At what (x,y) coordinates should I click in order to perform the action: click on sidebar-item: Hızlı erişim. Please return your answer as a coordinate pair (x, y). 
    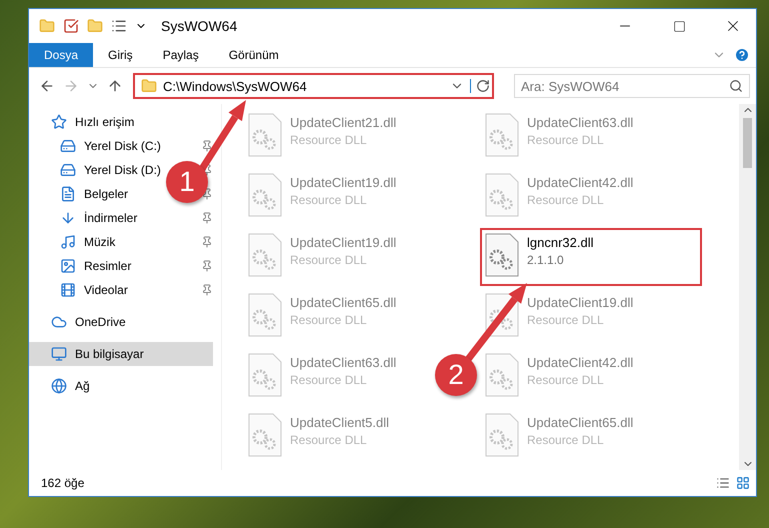
    Looking at the image, I should click on (121, 122).